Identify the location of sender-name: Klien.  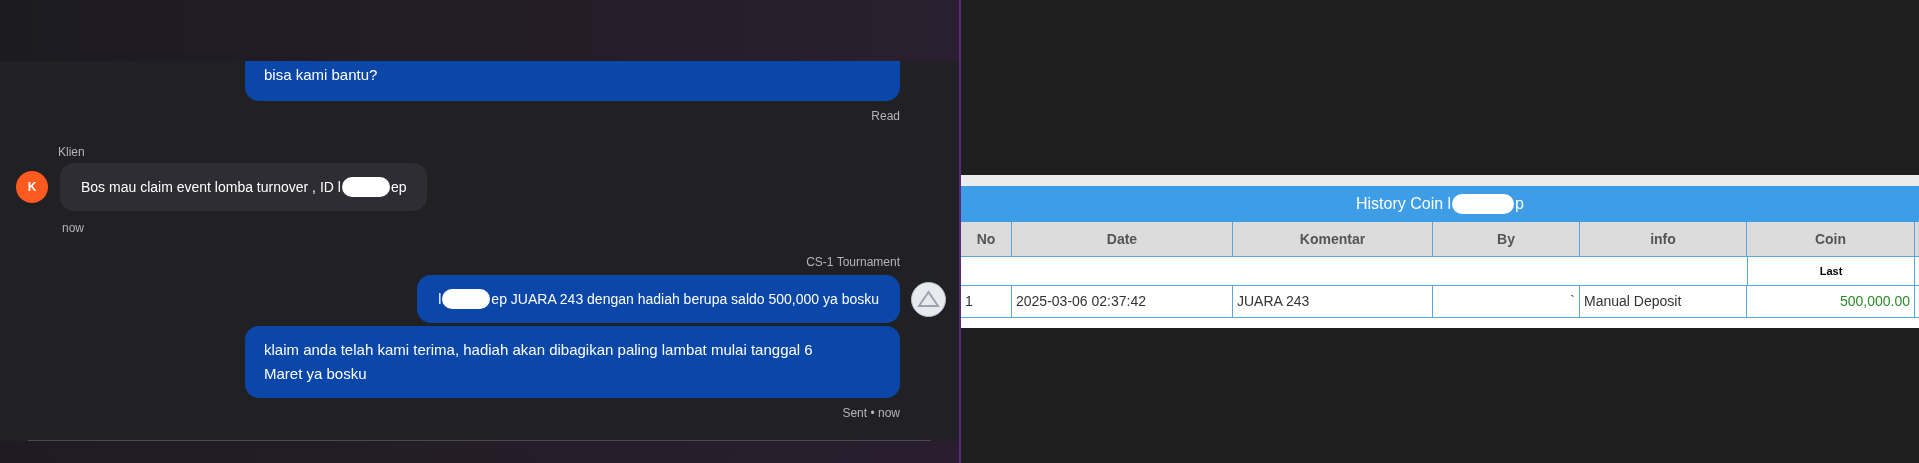
(72, 152).